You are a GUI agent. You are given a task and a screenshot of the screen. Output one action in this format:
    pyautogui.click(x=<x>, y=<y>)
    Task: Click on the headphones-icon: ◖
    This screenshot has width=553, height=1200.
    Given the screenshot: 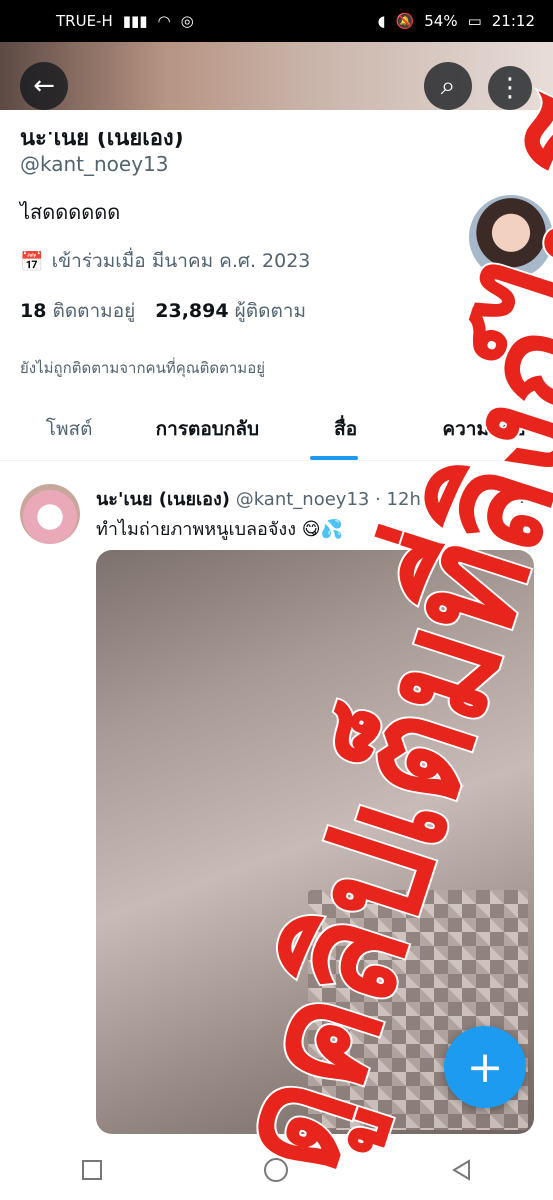 What is the action you would take?
    pyautogui.click(x=381, y=21)
    